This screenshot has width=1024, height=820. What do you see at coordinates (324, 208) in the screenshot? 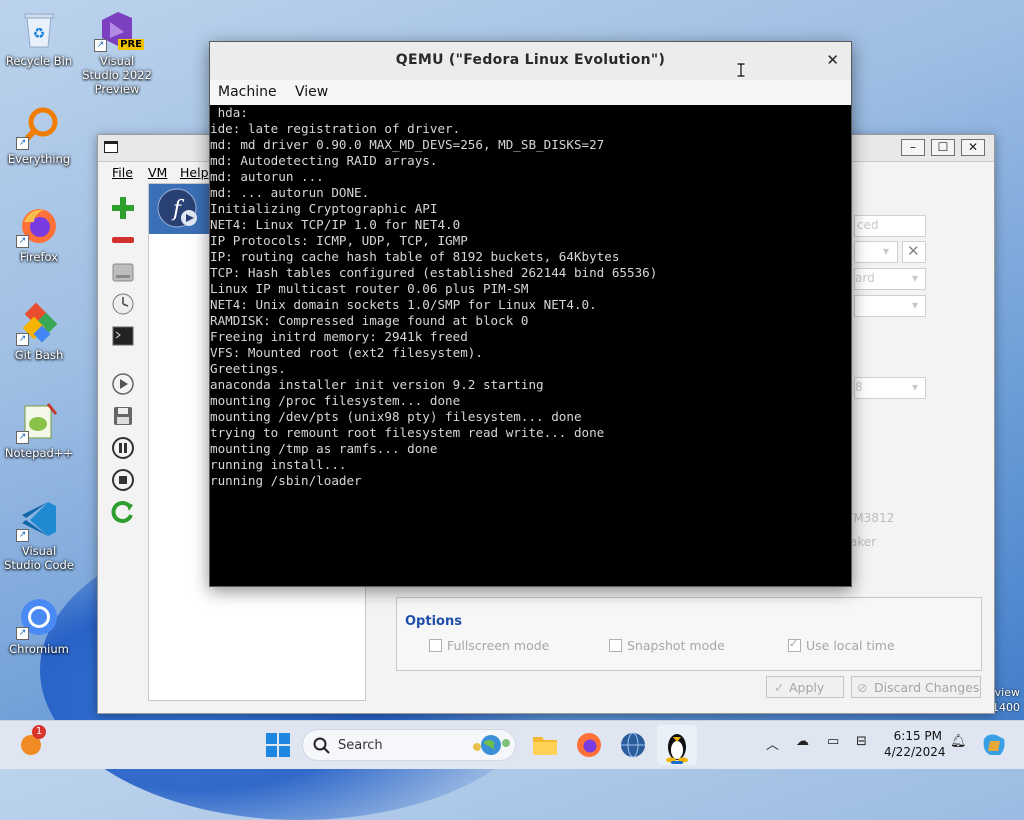
I see `console-line: Initializing Cryptographic API` at bounding box center [324, 208].